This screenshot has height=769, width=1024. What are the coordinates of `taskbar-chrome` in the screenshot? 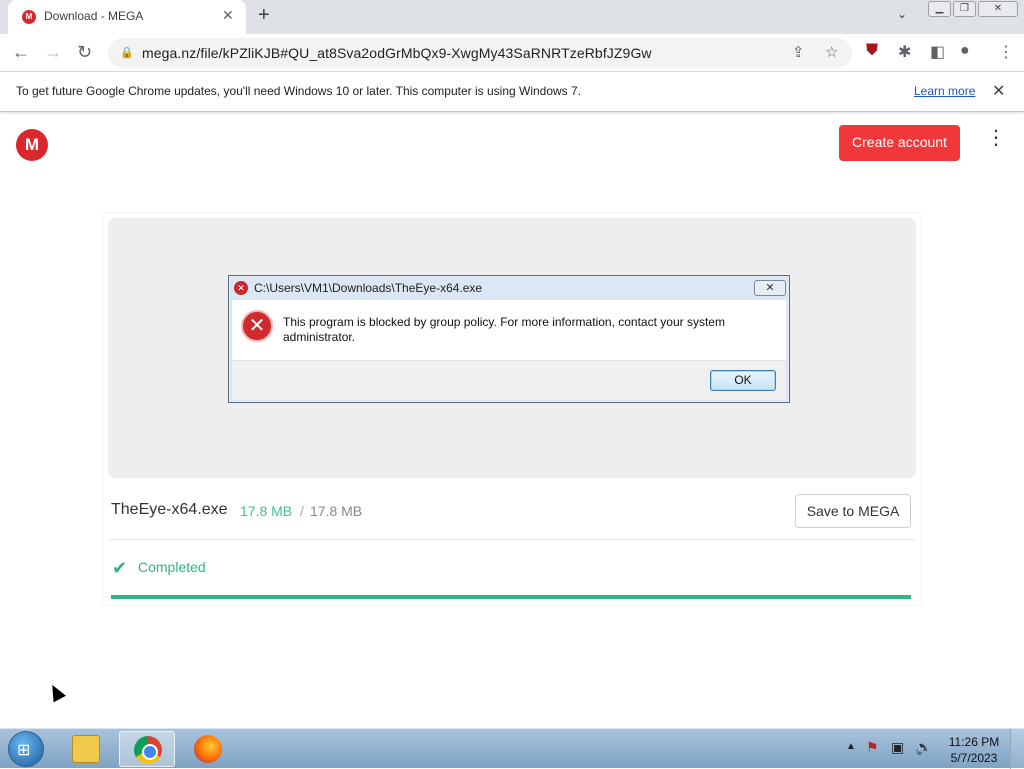 It's located at (147, 749).